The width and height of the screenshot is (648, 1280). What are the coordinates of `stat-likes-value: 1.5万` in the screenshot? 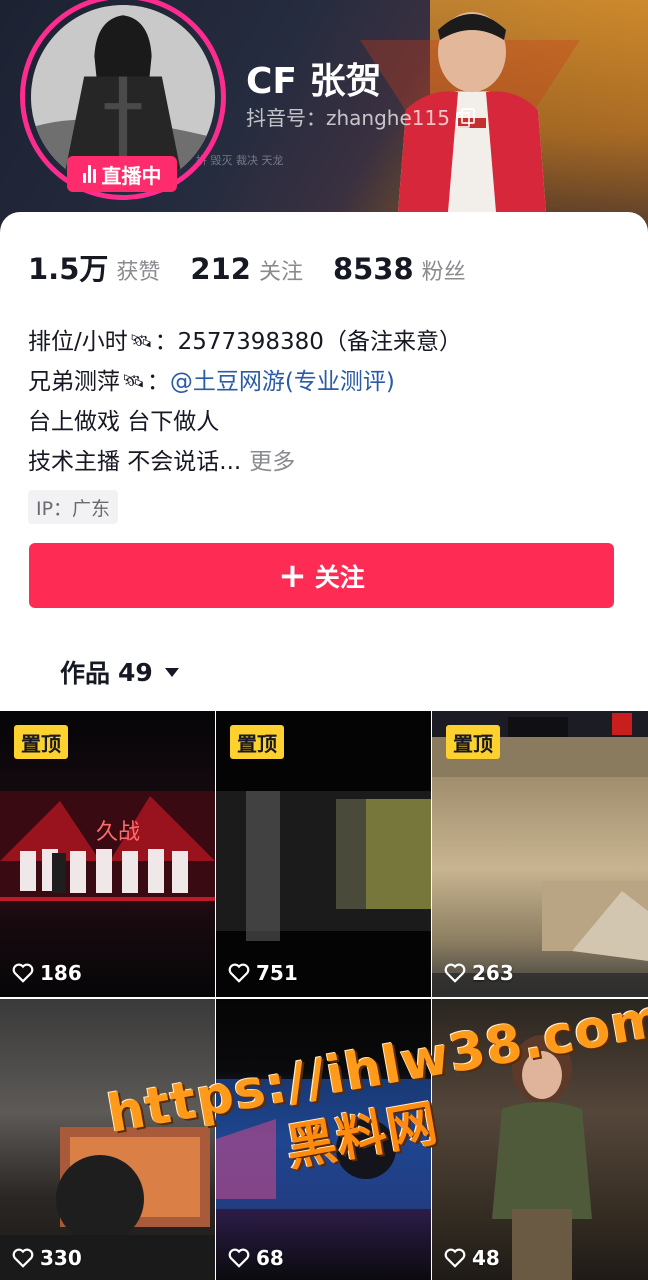 It's located at (68, 269).